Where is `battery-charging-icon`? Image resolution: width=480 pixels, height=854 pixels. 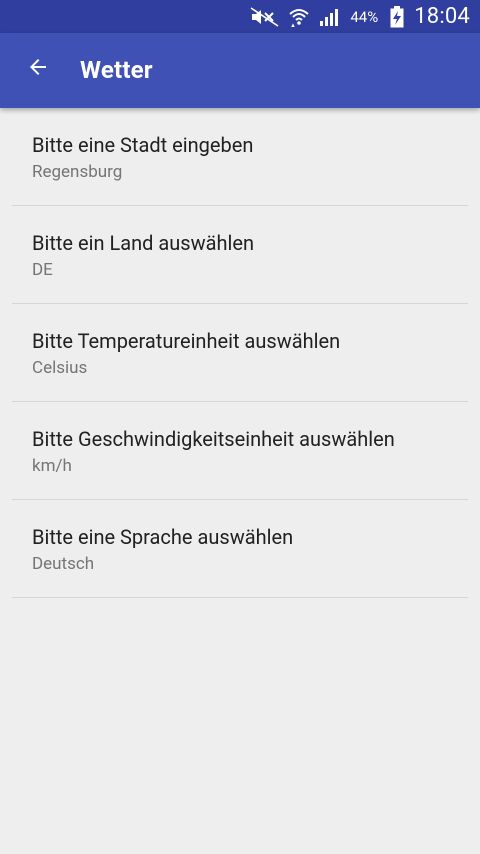
battery-charging-icon is located at coordinates (397, 16).